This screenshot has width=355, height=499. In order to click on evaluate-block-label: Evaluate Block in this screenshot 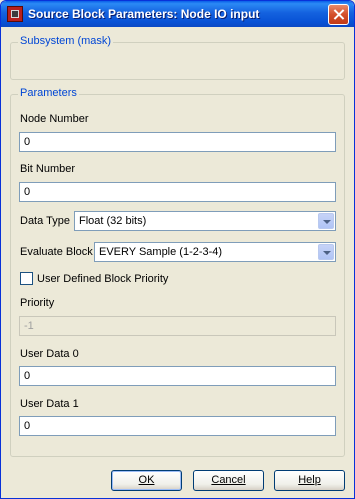, I will do `click(56, 252)`.